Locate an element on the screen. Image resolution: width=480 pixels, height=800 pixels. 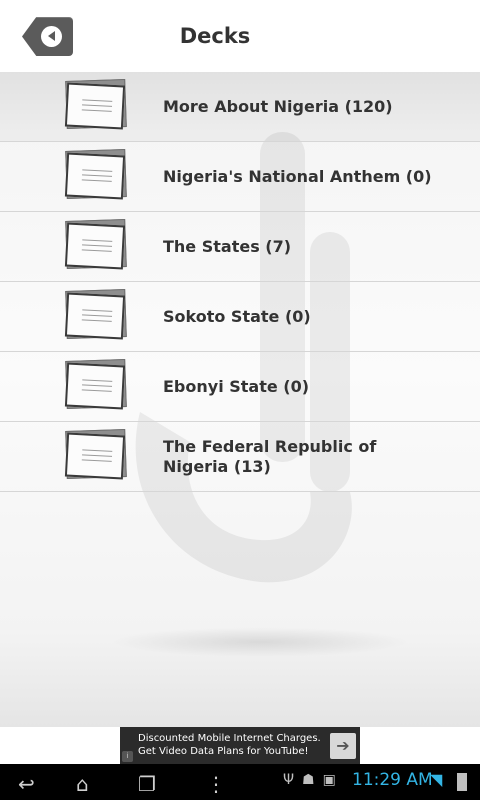
deck-row: The States (7) is located at coordinates (240, 247).